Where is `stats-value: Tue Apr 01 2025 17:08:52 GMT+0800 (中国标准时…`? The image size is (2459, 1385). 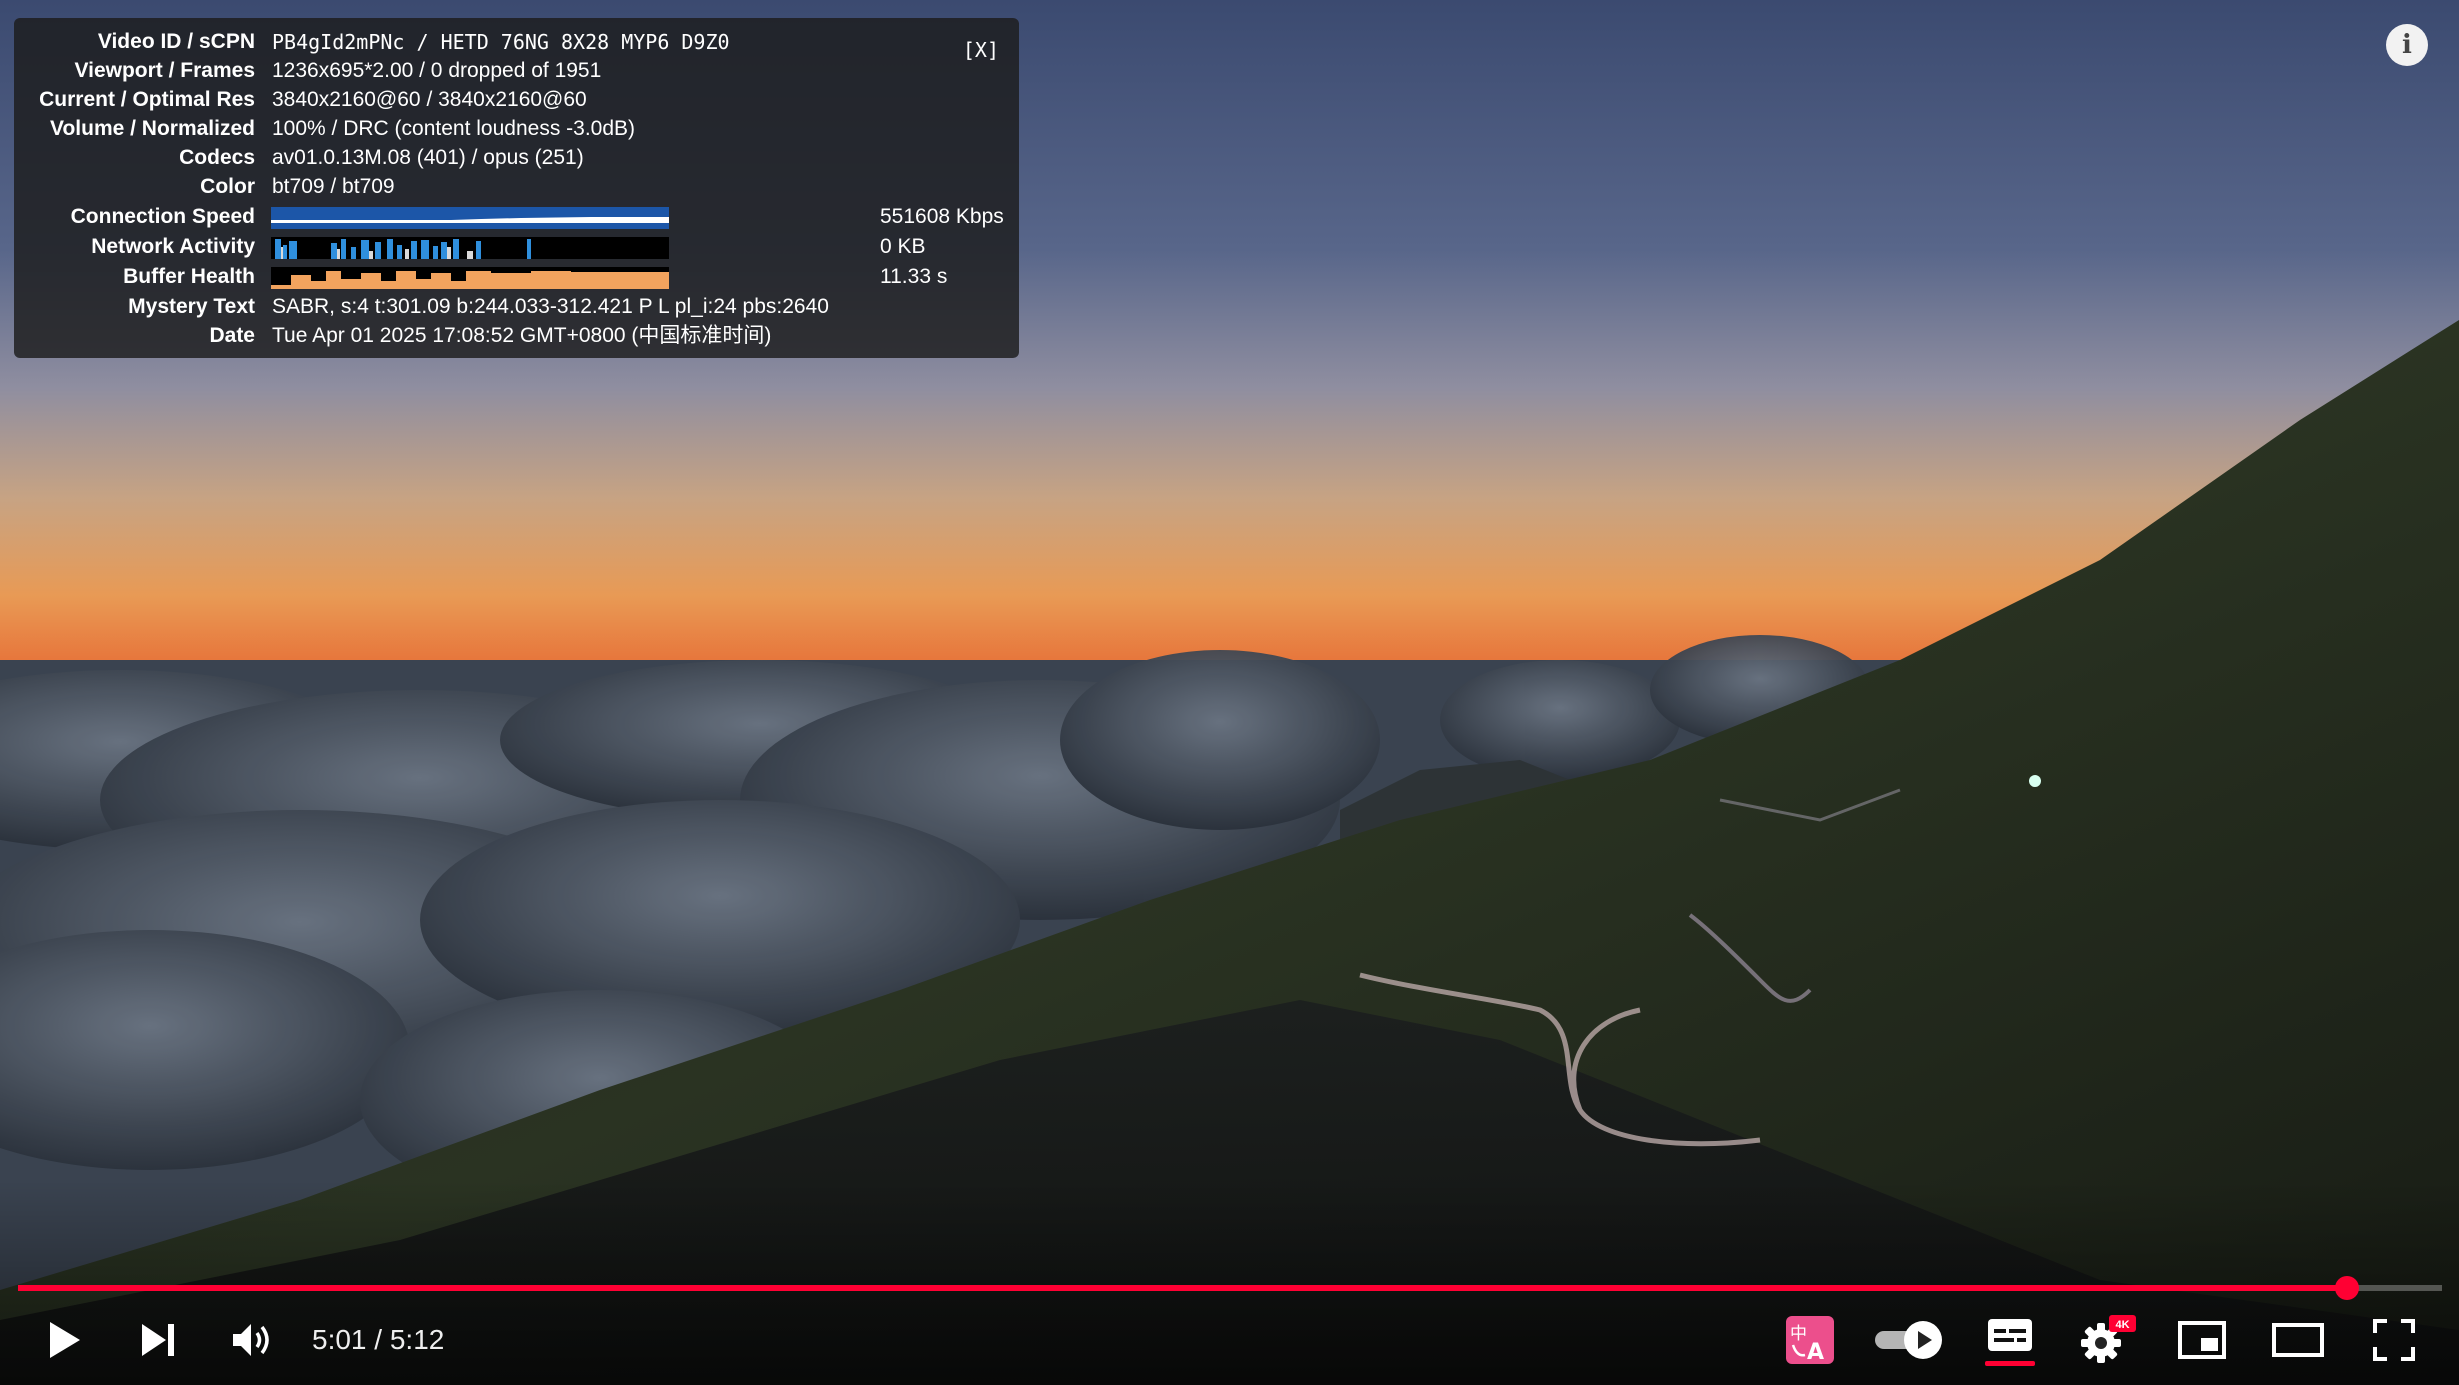 stats-value: Tue Apr 01 2025 17:08:52 GMT+0800 (中国标准时… is located at coordinates (522, 335).